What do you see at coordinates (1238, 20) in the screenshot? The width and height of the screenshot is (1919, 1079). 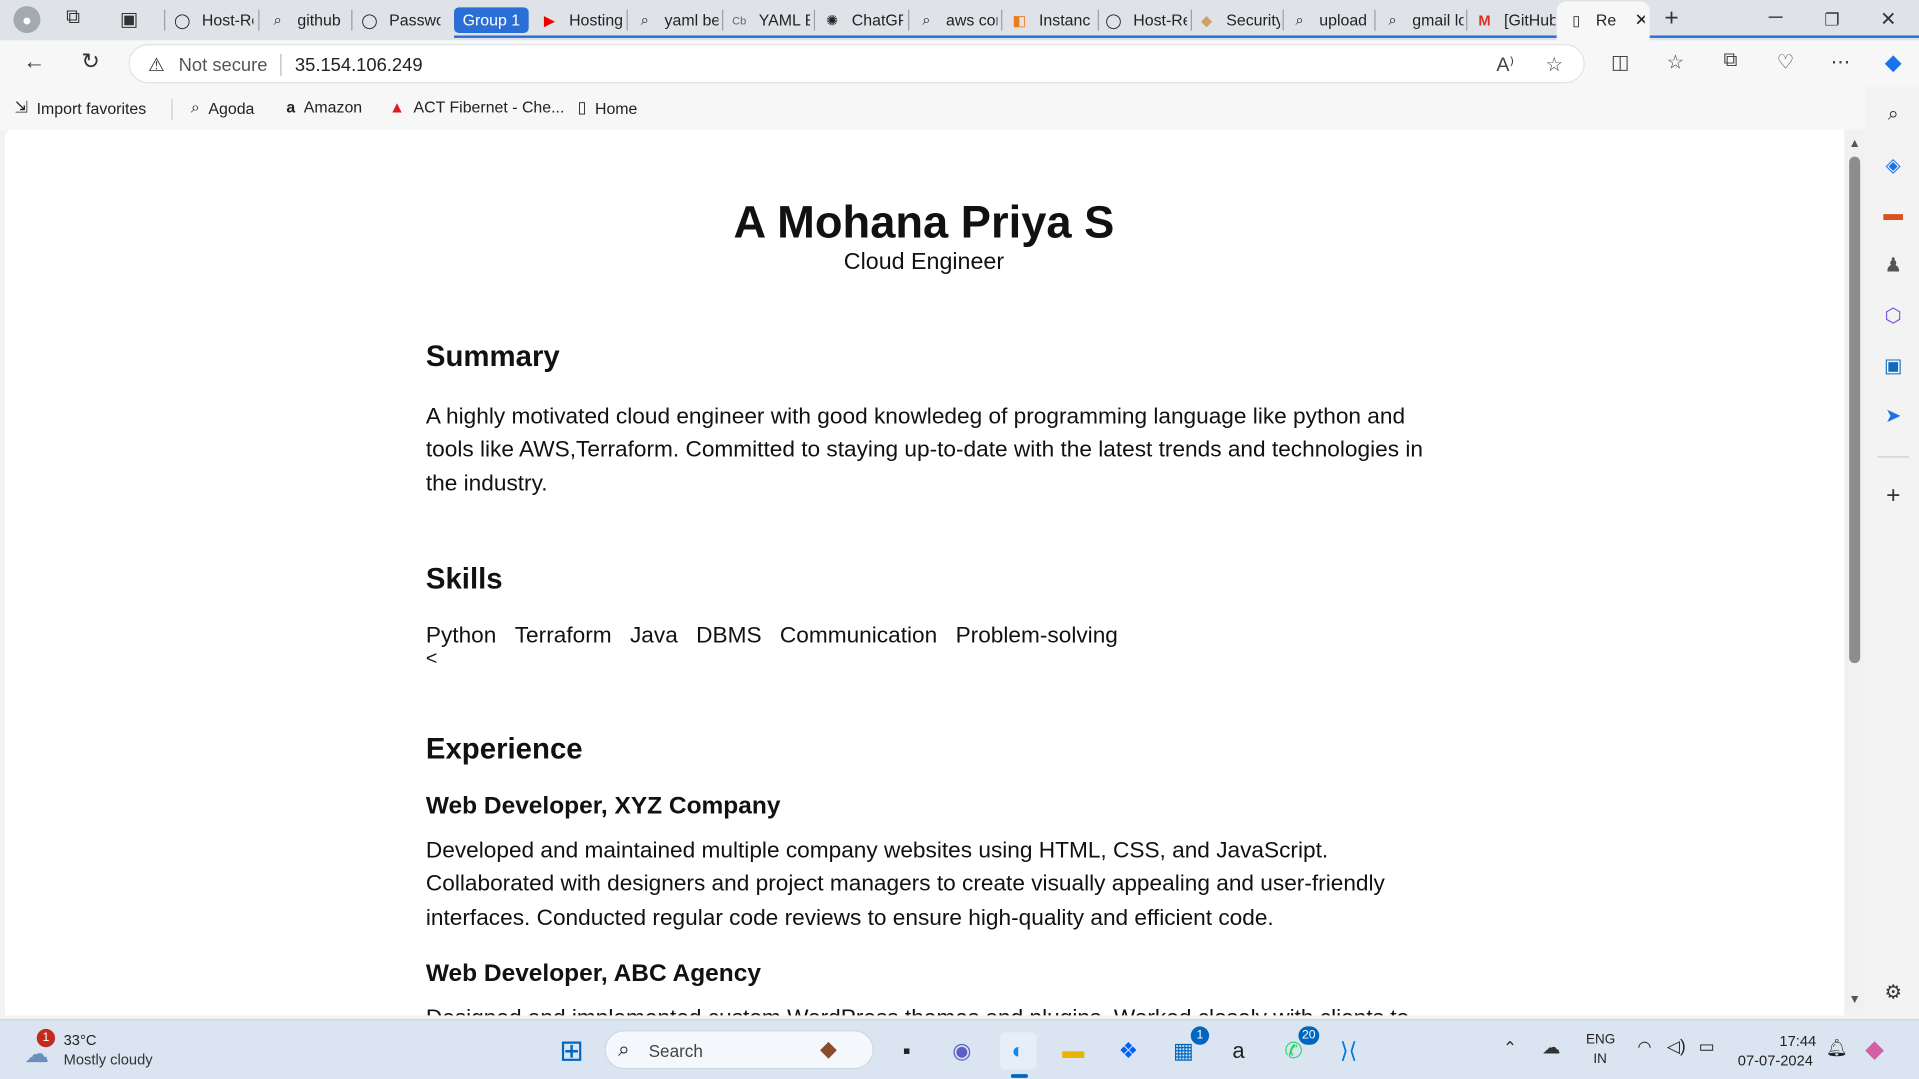 I see `browser-tab: ◆ Security` at bounding box center [1238, 20].